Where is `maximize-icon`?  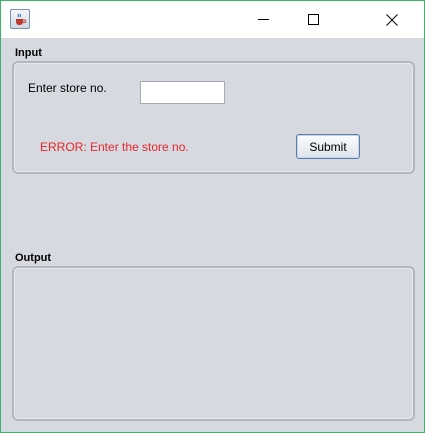 maximize-icon is located at coordinates (313, 19).